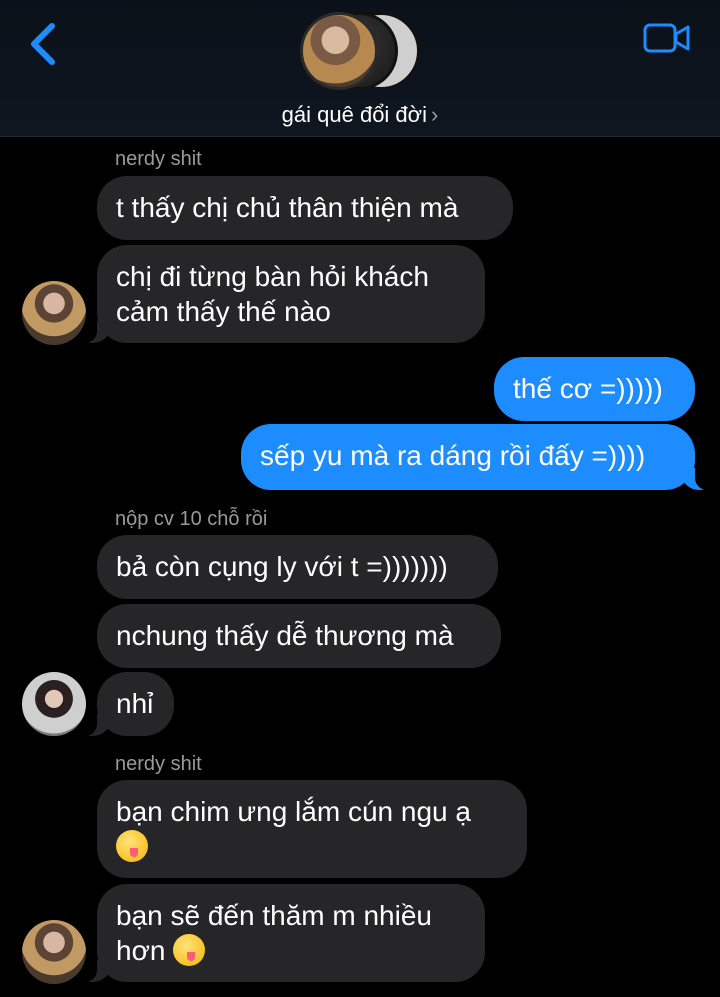 The width and height of the screenshot is (720, 997). I want to click on video-call-button, so click(667, 38).